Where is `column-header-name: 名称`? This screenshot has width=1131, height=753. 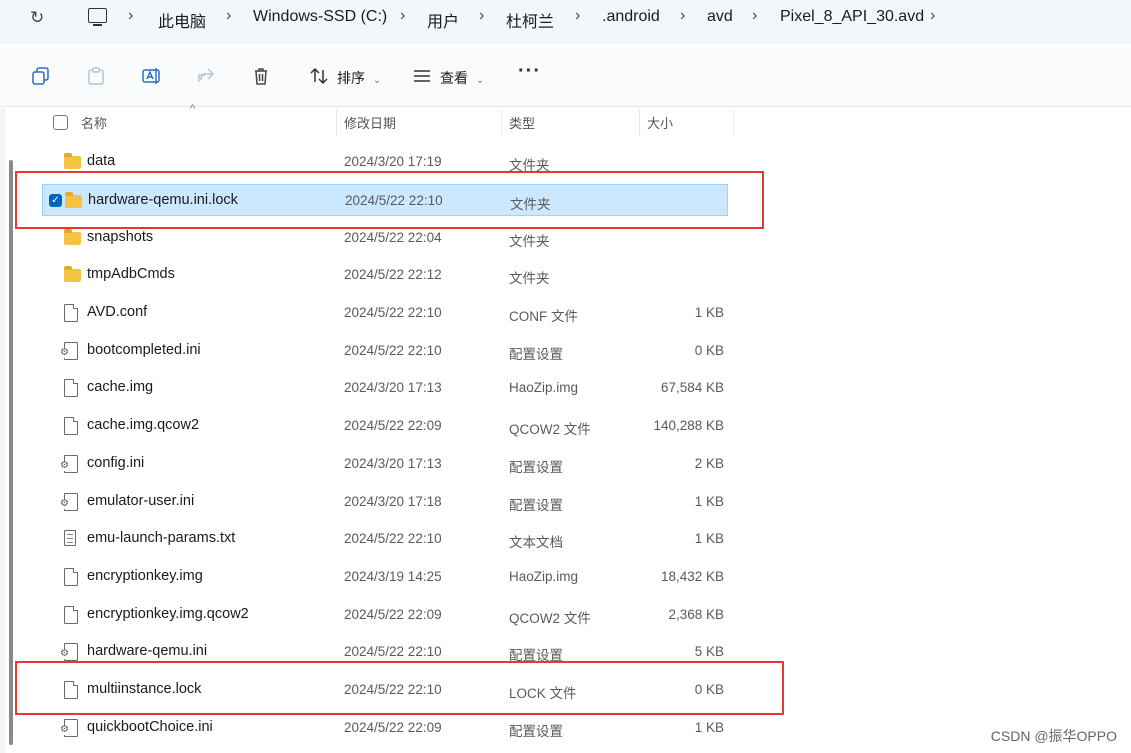
column-header-name: 名称 is located at coordinates (94, 122).